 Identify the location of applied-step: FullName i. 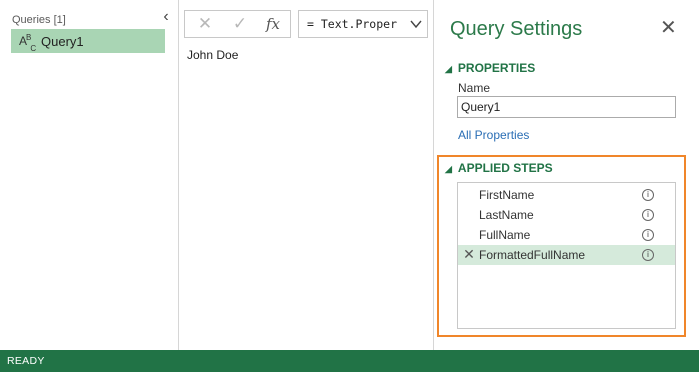
(566, 235).